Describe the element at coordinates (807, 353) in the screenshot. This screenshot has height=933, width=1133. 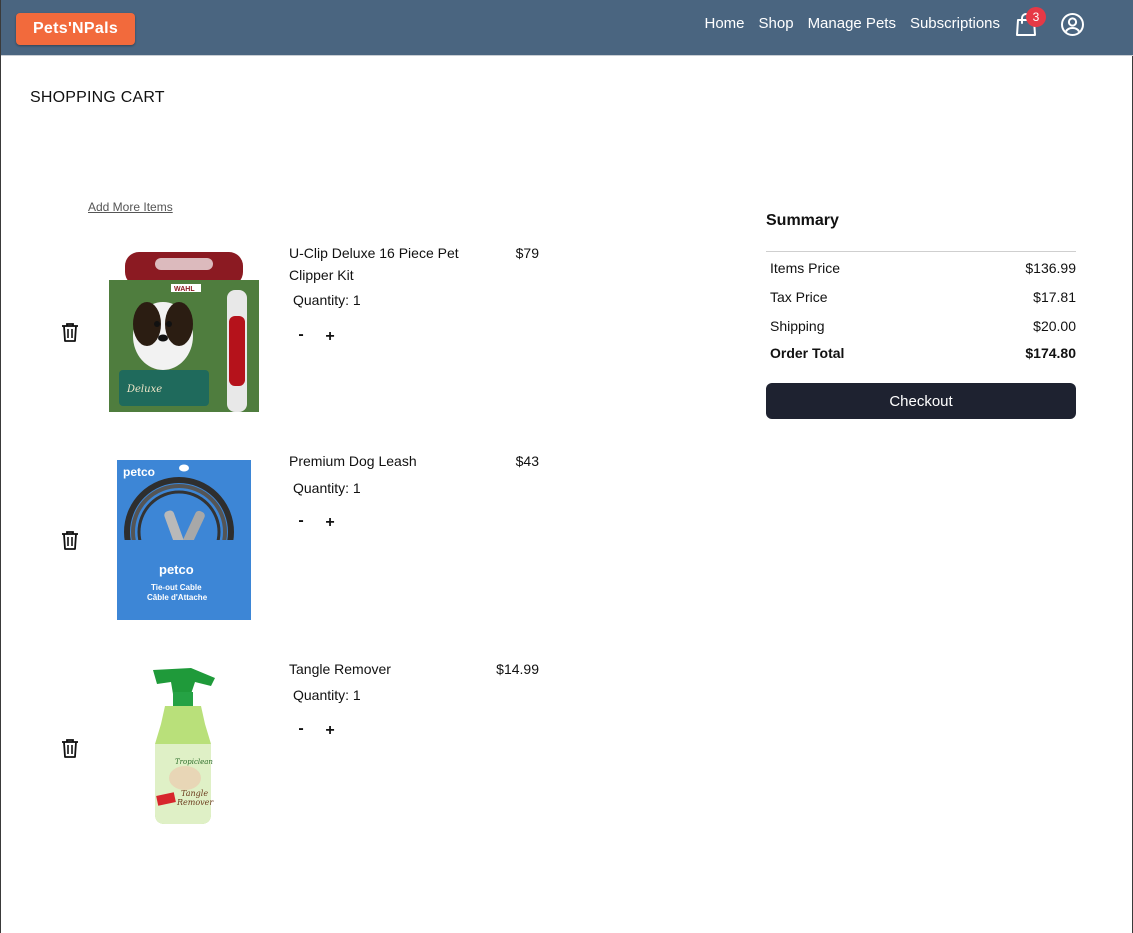
I see `order-total-label: Order Total` at that location.